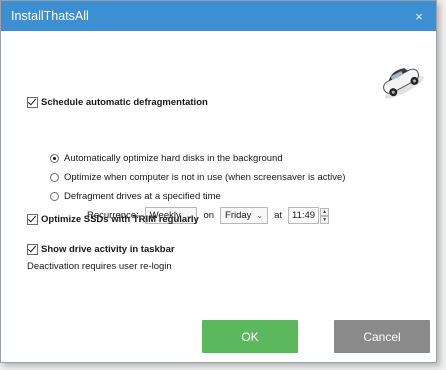 The height and width of the screenshot is (370, 446). Describe the element at coordinates (238, 215) in the screenshot. I see `day-value: Friday` at that location.